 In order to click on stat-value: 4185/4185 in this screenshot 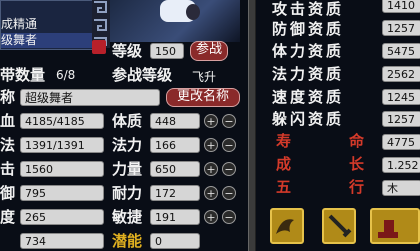, I will do `click(62, 121)`.